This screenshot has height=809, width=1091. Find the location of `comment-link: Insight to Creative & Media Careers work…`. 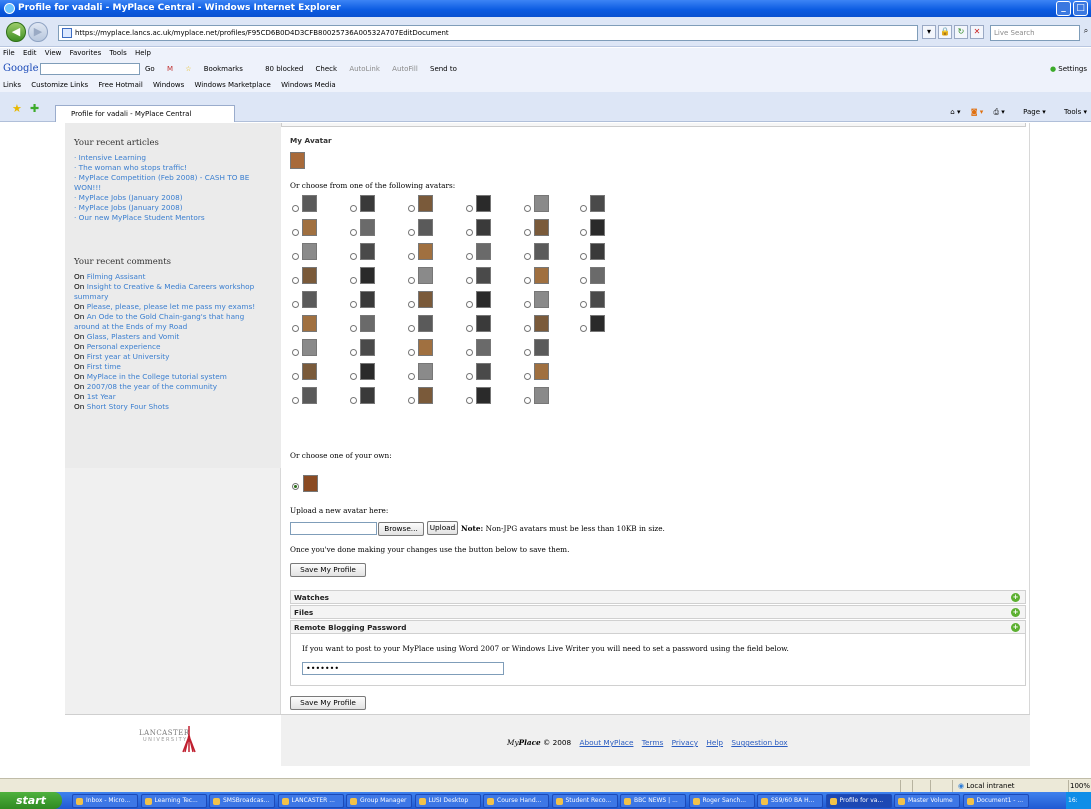

comment-link: Insight to Creative & Media Careers work… is located at coordinates (164, 291).